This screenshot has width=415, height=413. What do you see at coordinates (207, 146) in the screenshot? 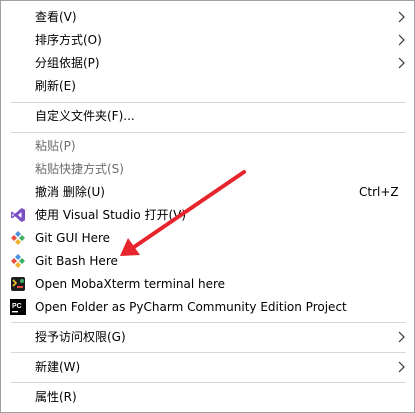
I see `menu-item-paste: 粘贴(P)` at bounding box center [207, 146].